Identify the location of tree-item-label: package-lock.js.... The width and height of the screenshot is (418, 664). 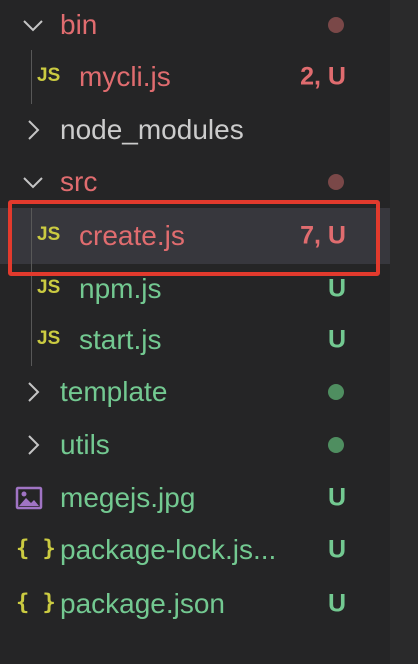
(168, 549).